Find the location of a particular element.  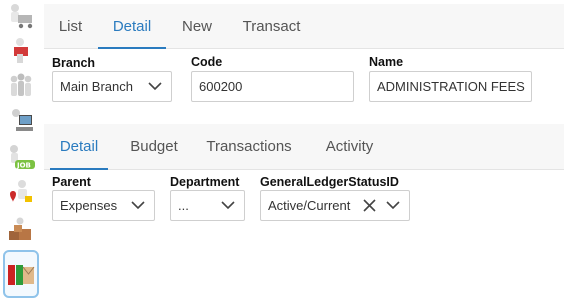

rail-item-people is located at coordinates (21, 86).